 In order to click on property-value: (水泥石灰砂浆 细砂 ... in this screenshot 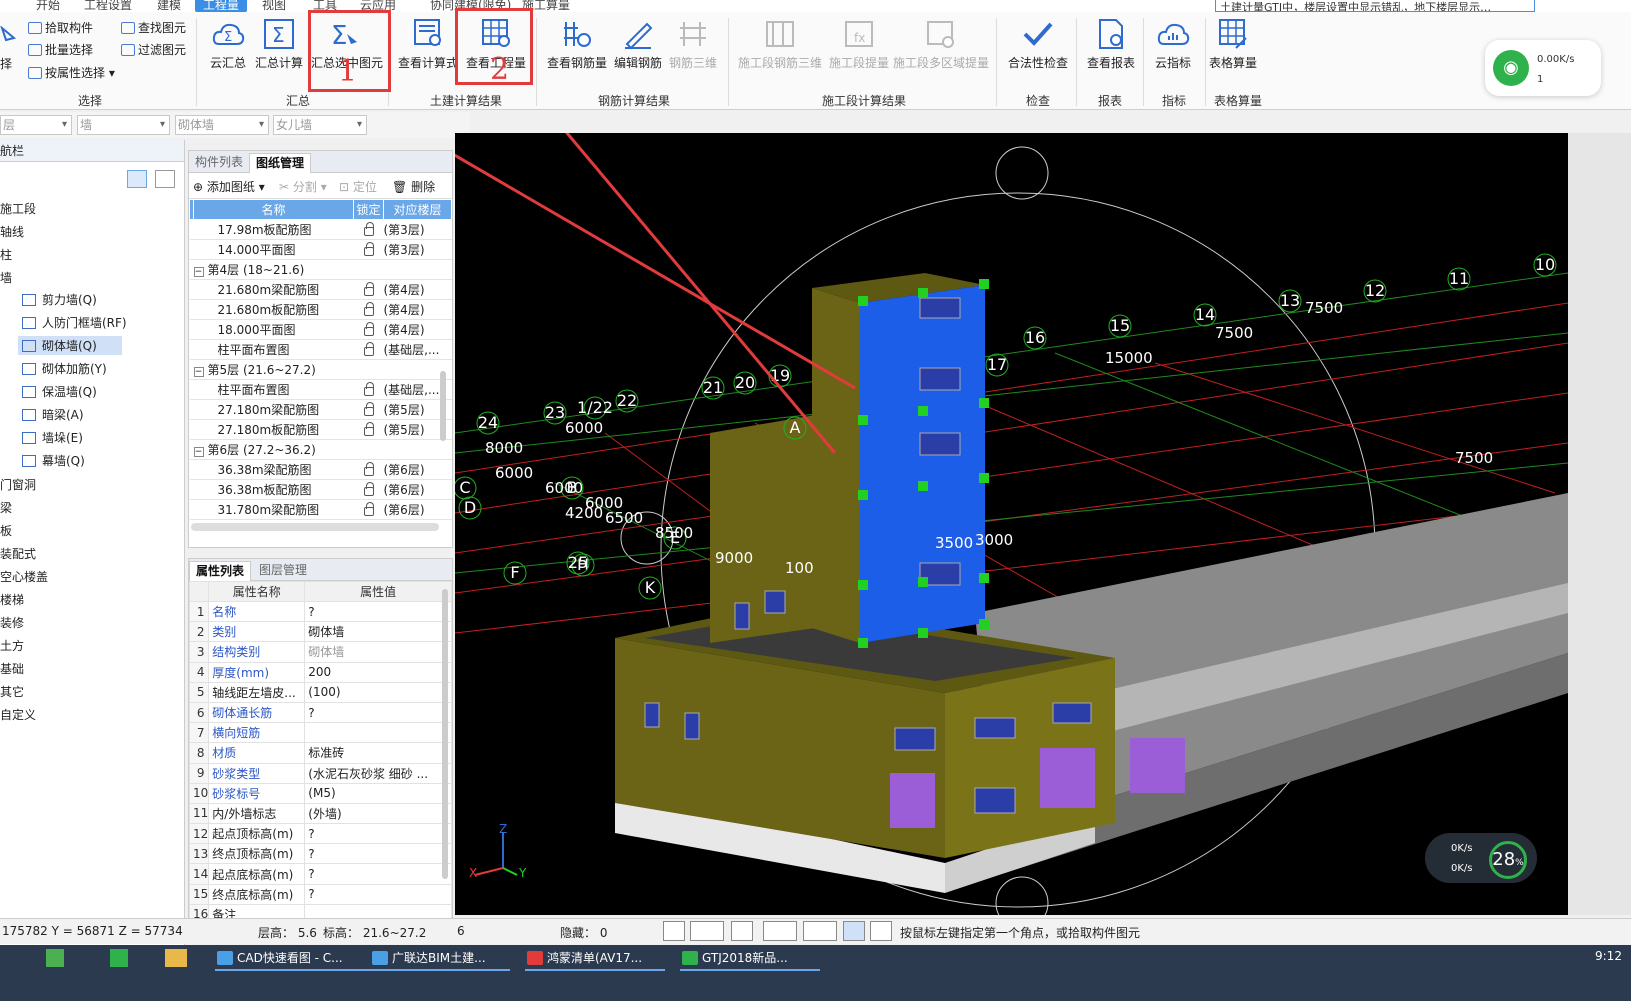, I will do `click(378, 773)`.